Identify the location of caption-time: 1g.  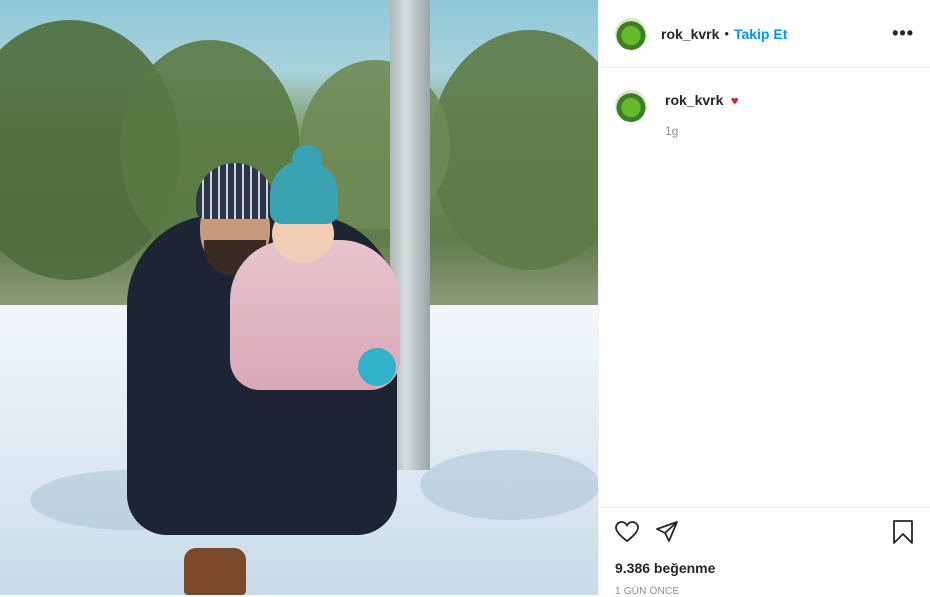
(702, 131).